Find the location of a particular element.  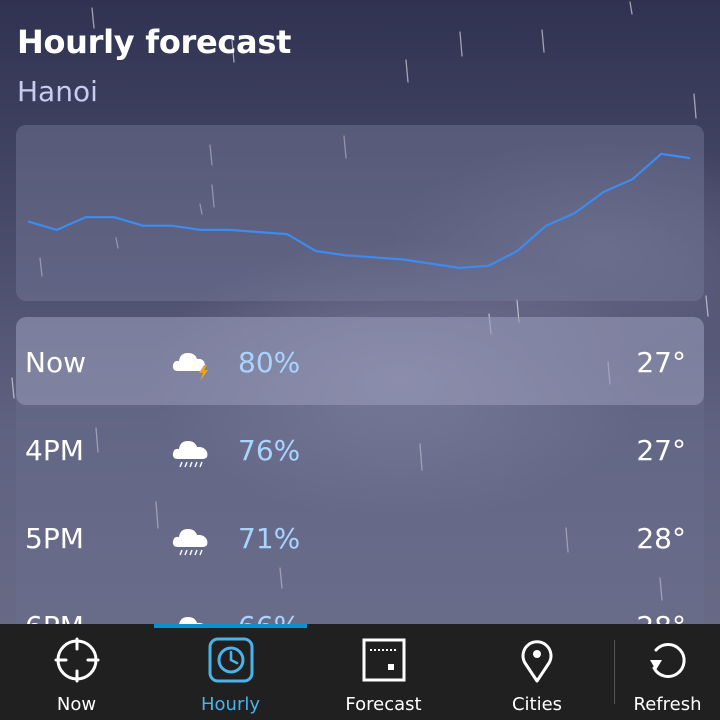

nav-now-button: Now is located at coordinates (76, 672).